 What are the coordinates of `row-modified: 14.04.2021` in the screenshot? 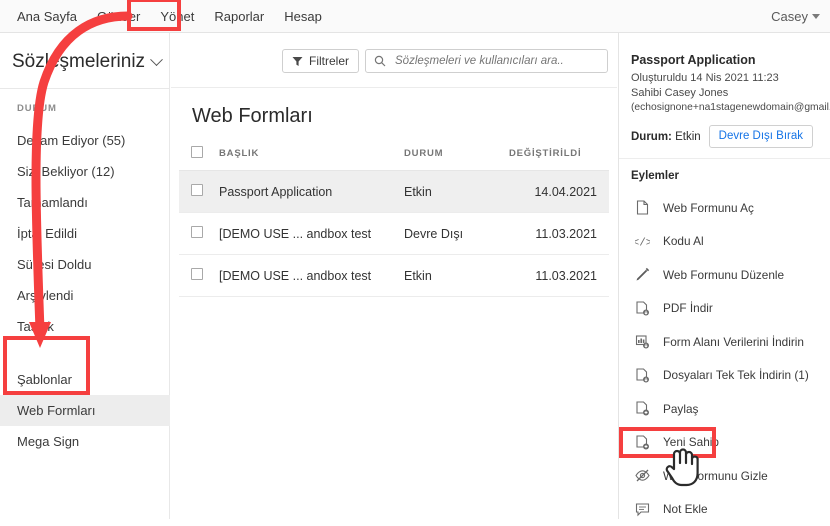 It's located at (559, 192).